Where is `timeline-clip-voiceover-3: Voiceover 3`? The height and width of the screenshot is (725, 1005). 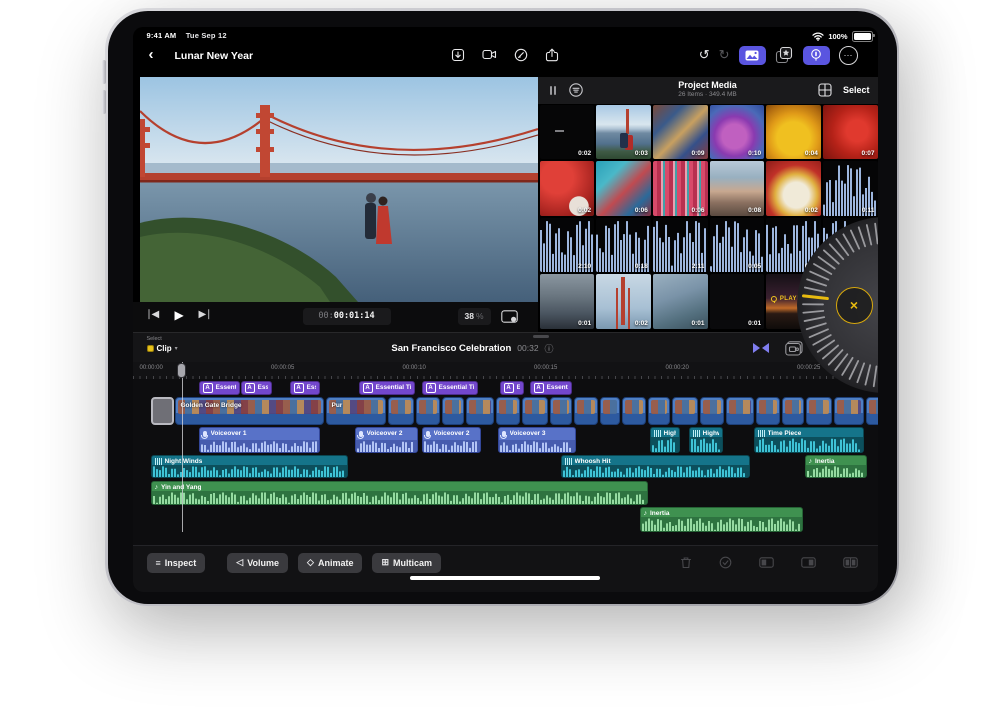
timeline-clip-voiceover-3: Voiceover 3 is located at coordinates (536, 439).